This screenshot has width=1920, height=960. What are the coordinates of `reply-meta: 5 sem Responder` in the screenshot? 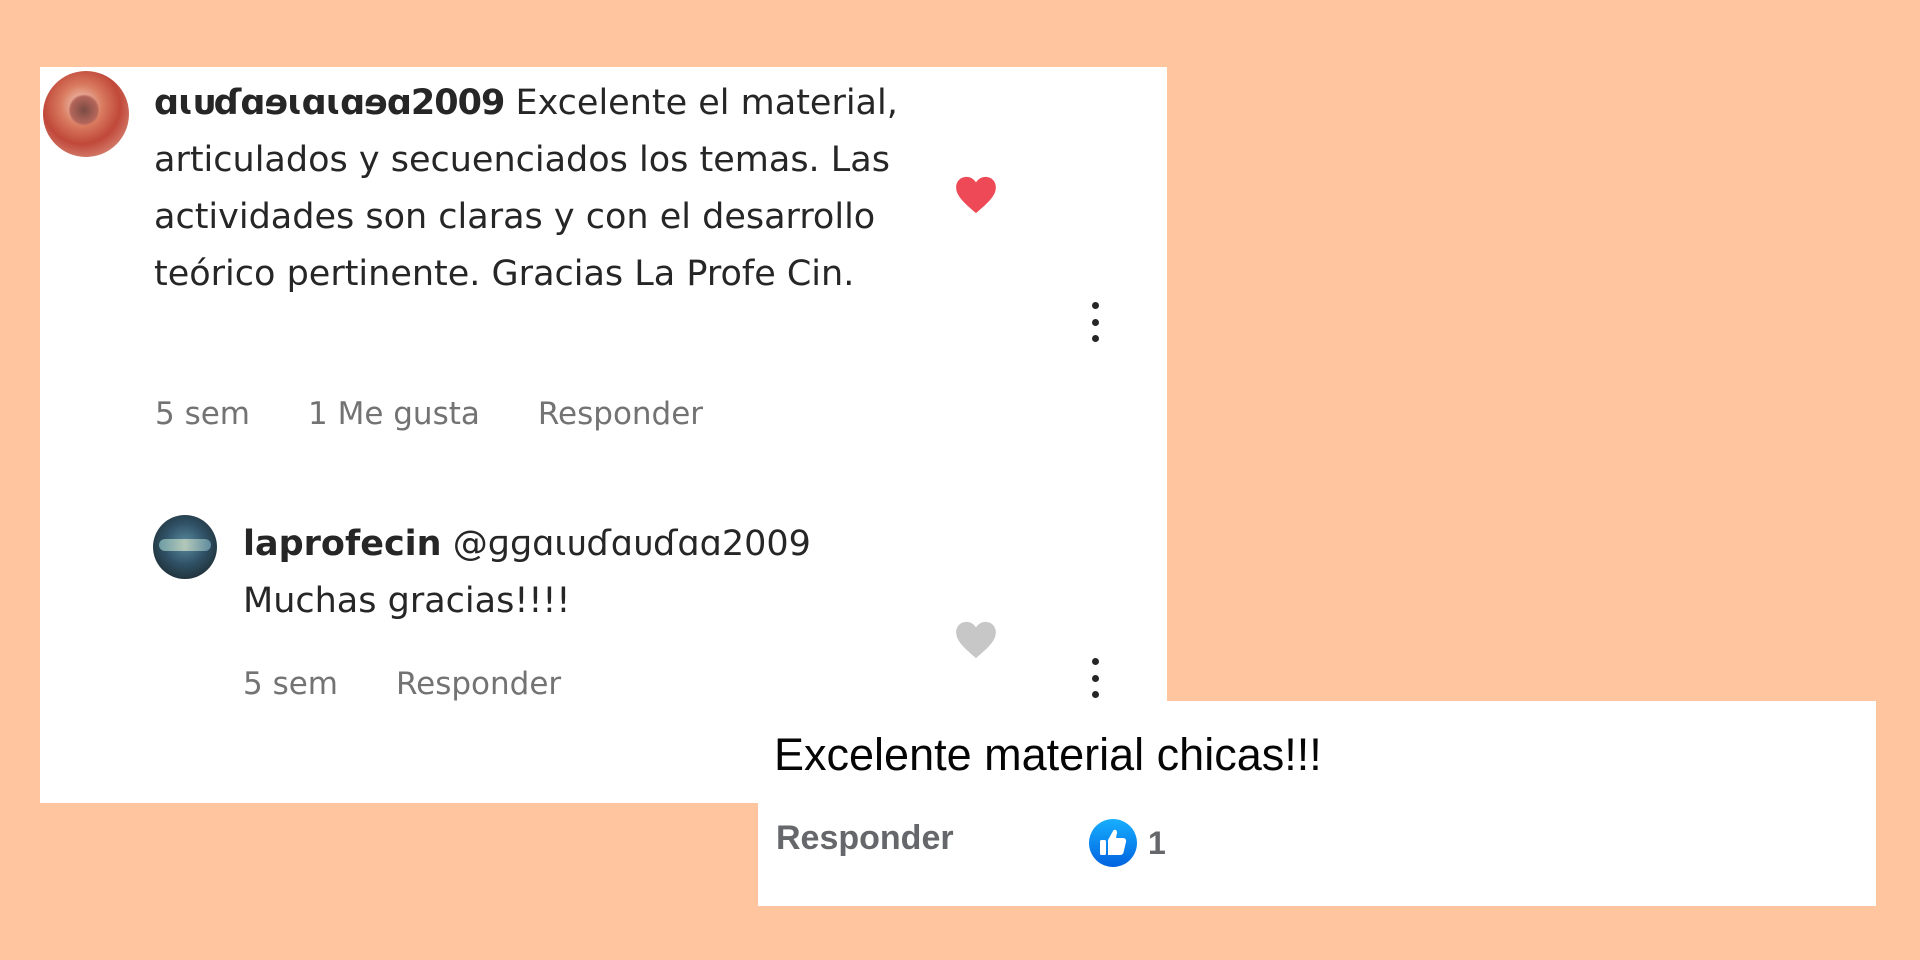 It's located at (402, 684).